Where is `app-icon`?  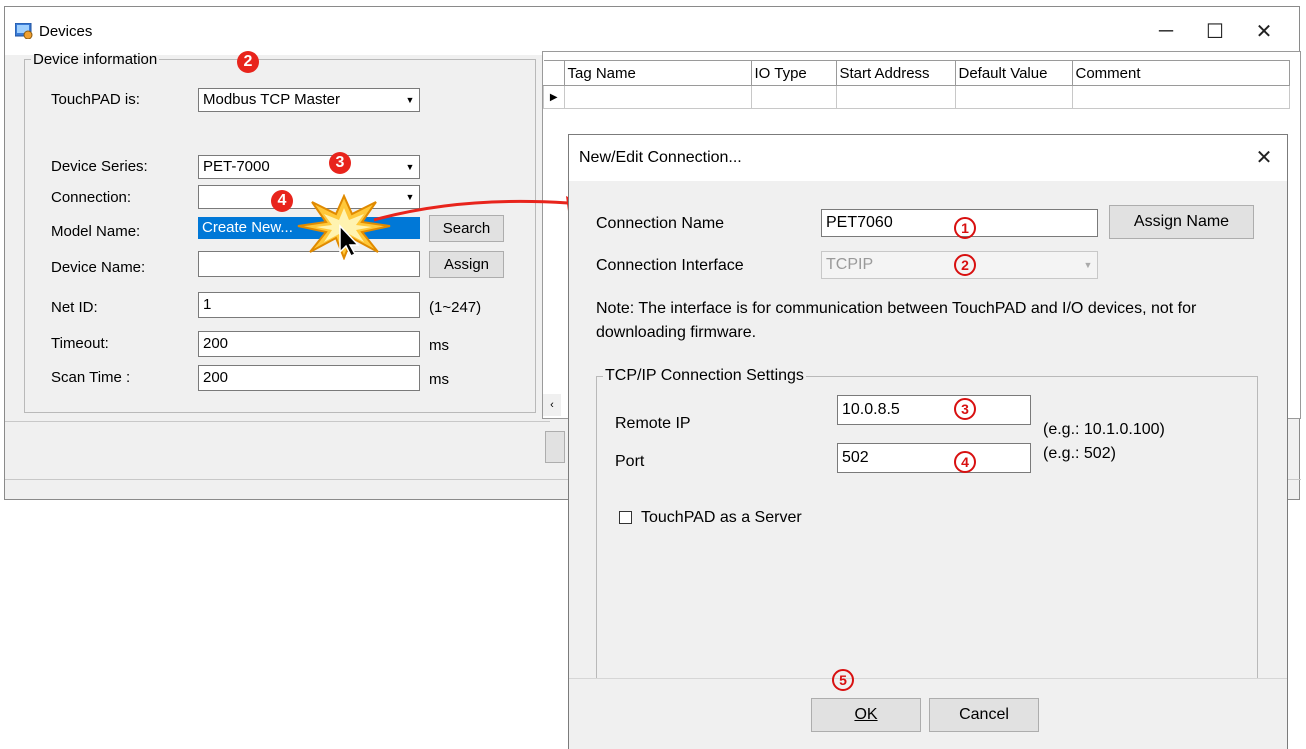 app-icon is located at coordinates (24, 31).